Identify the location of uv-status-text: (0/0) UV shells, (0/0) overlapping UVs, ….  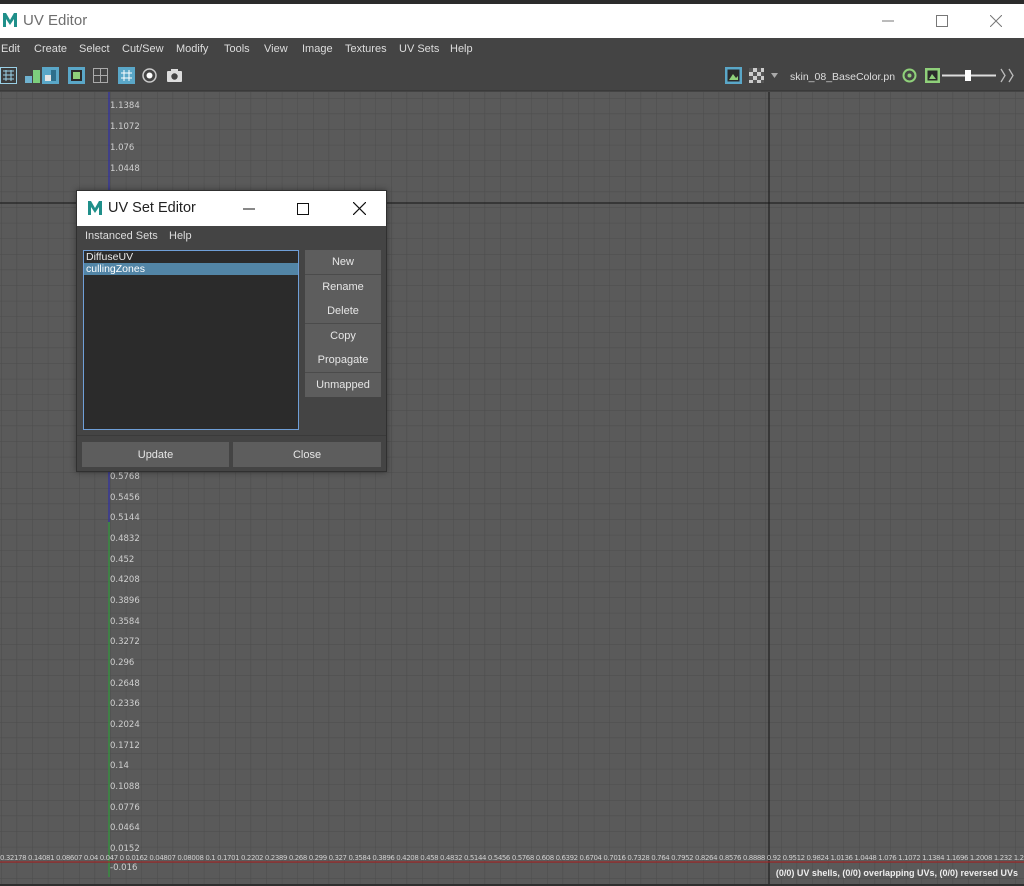
(896, 873).